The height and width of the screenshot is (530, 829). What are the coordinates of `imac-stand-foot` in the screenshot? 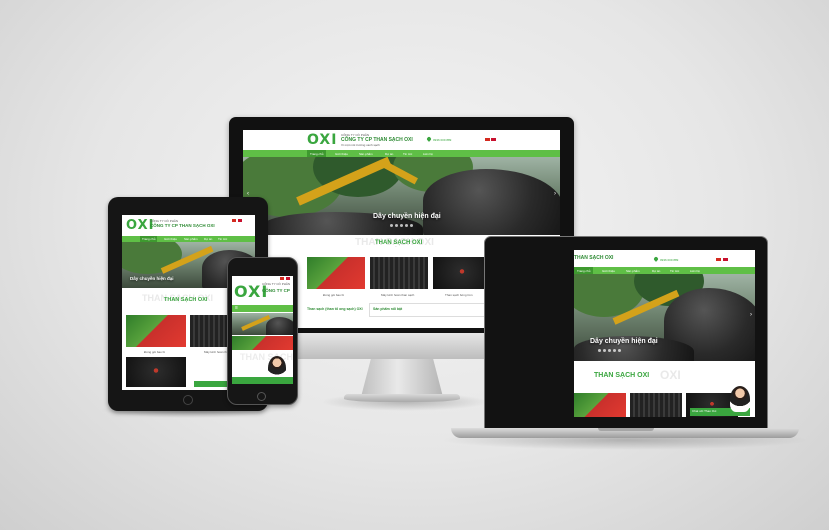 It's located at (402, 398).